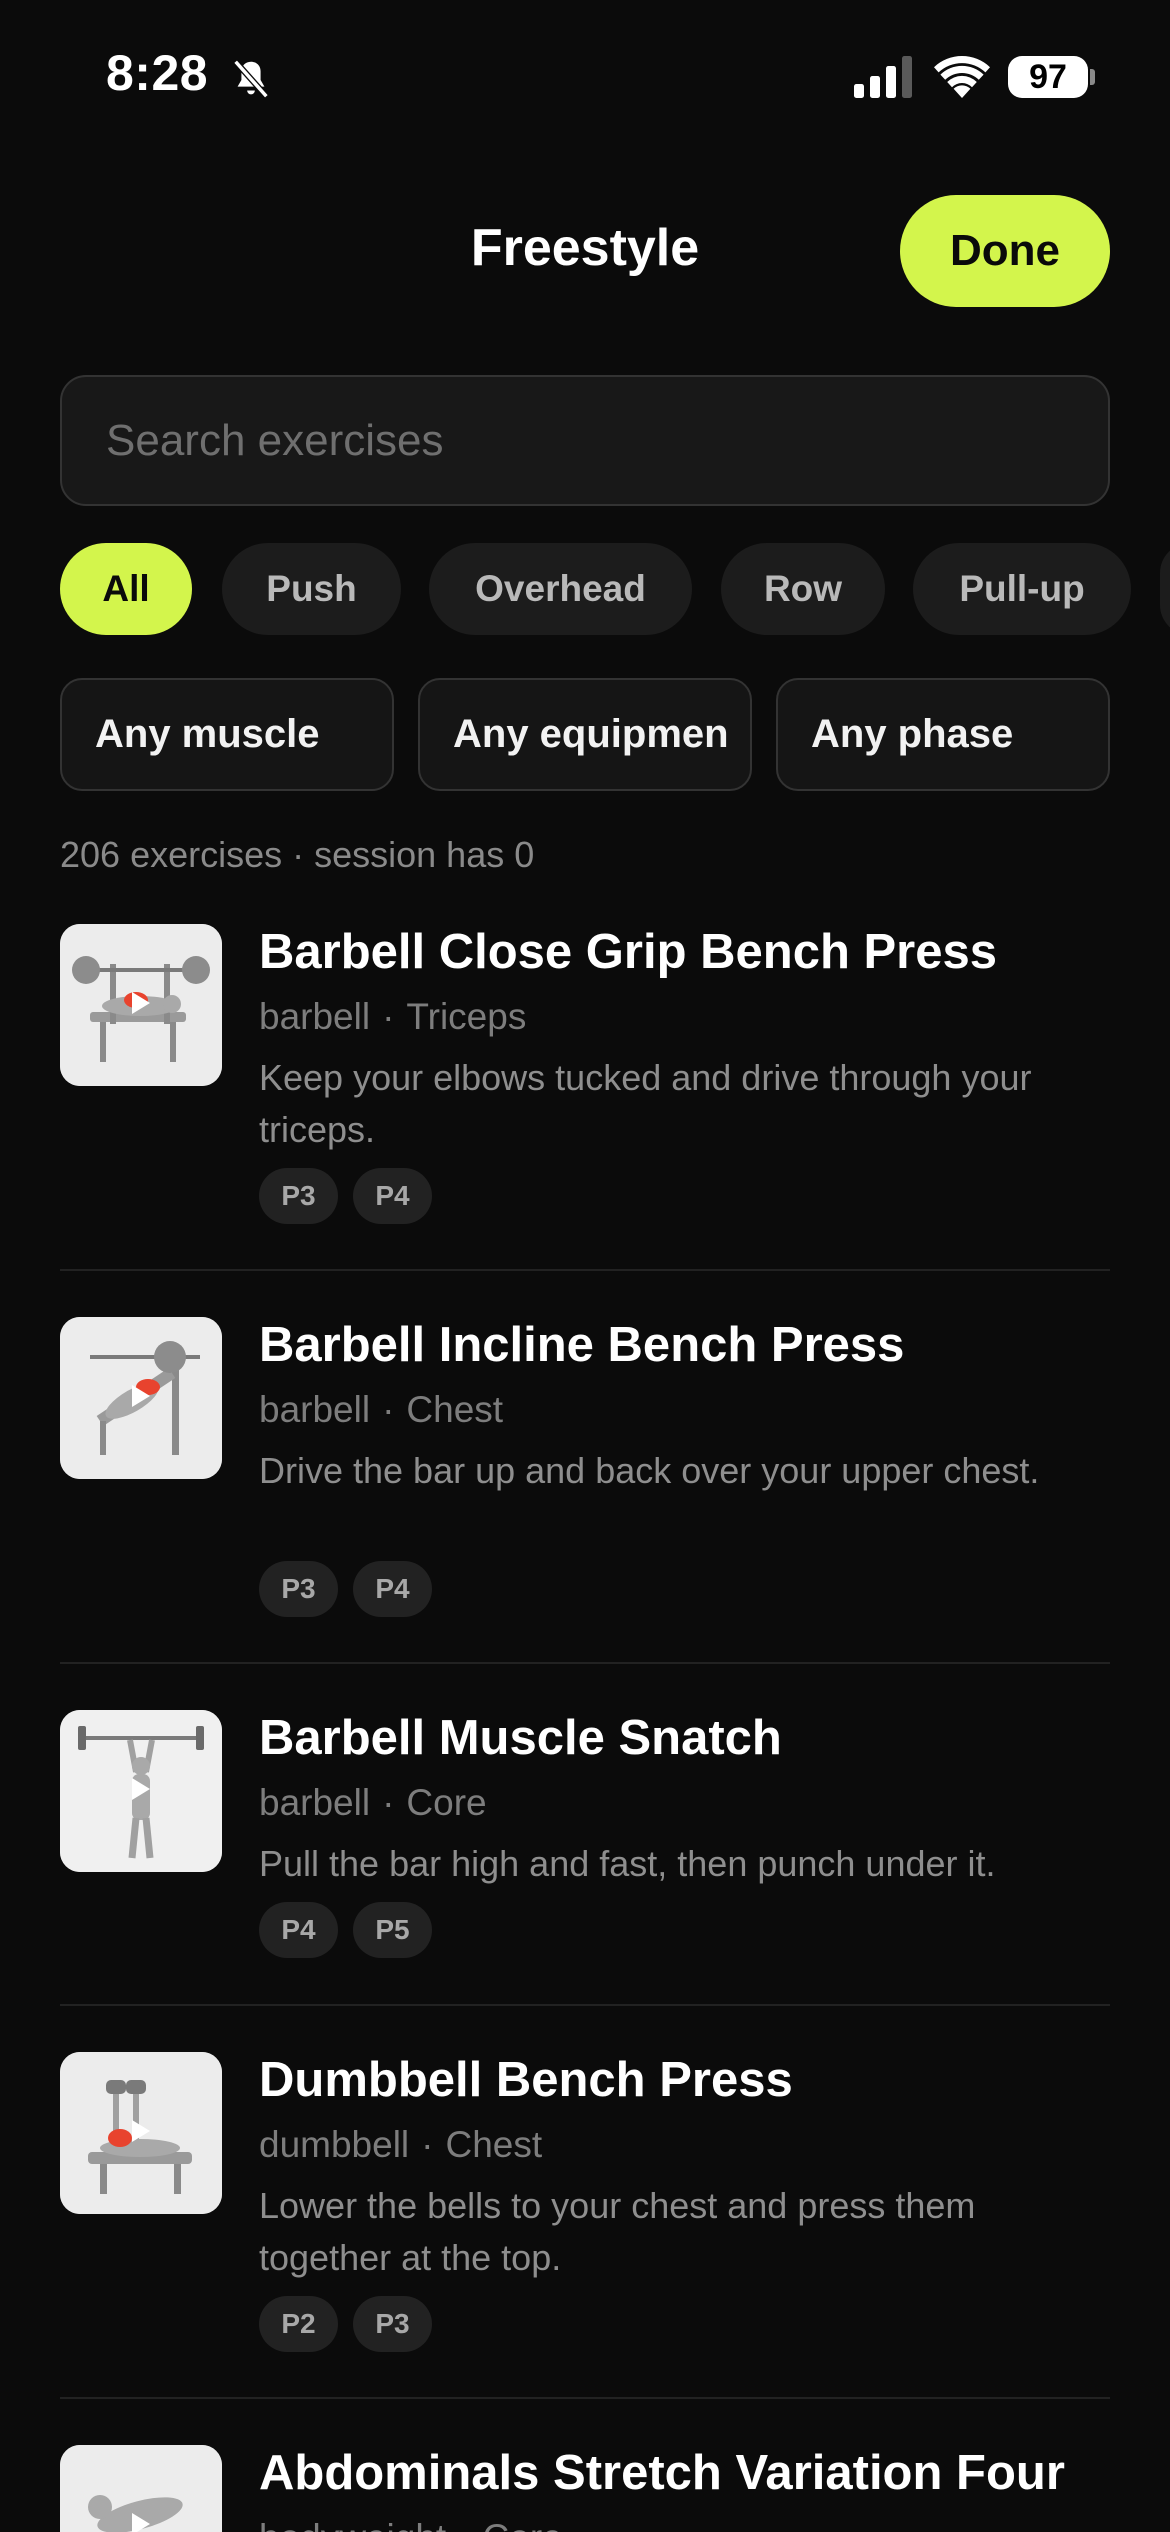  Describe the element at coordinates (1005, 251) in the screenshot. I see `done-button: Done` at that location.